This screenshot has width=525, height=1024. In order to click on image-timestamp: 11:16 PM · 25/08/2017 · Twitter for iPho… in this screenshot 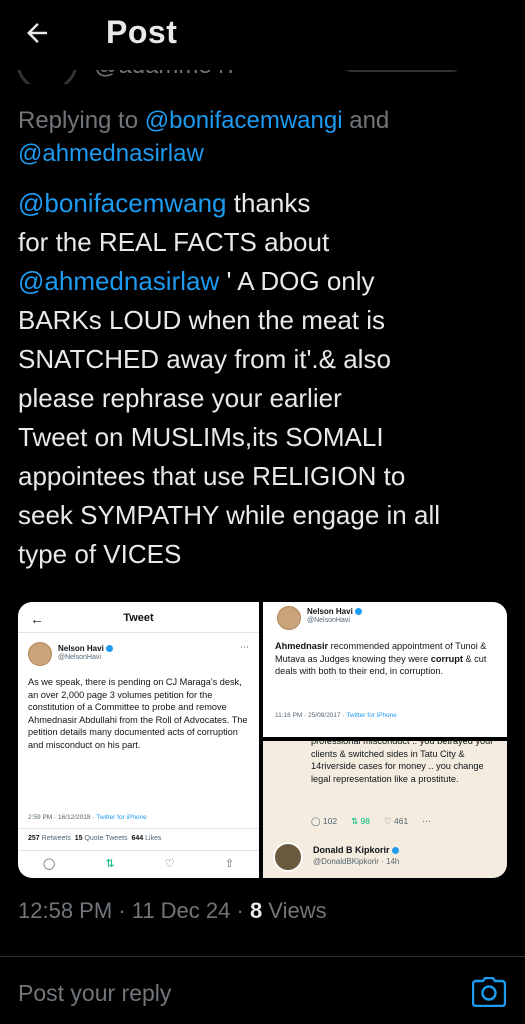, I will do `click(336, 715)`.